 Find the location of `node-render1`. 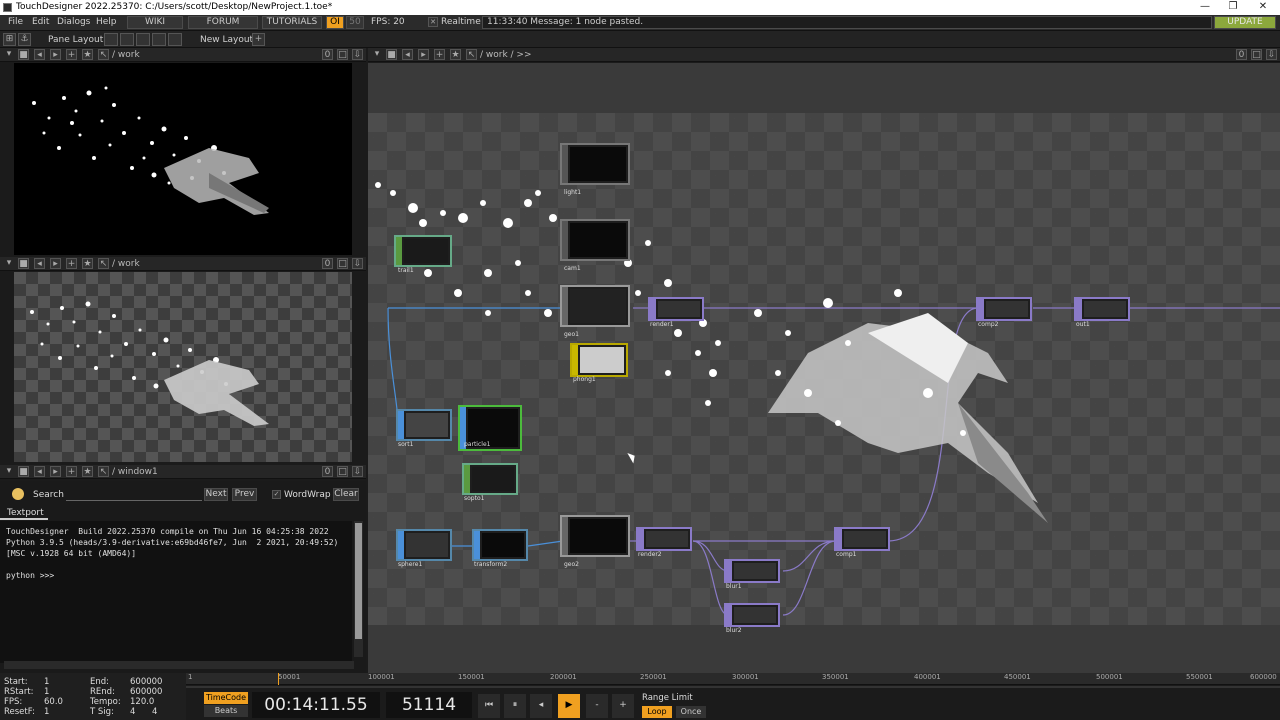

node-render1 is located at coordinates (676, 309).